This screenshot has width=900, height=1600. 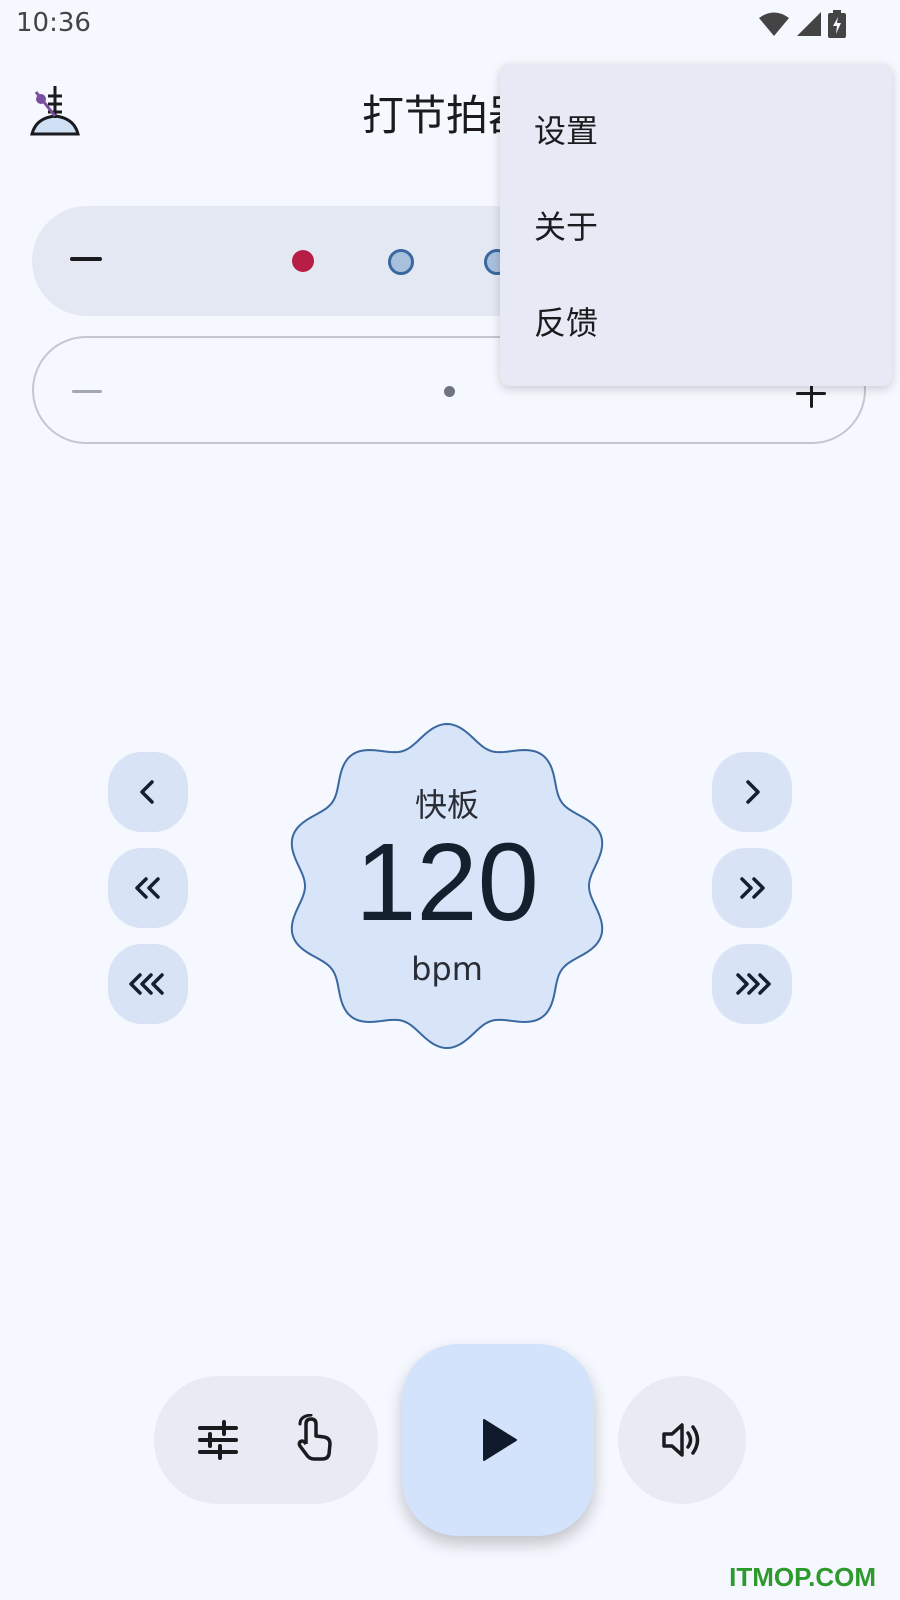 I want to click on sound-button, so click(x=682, y=1440).